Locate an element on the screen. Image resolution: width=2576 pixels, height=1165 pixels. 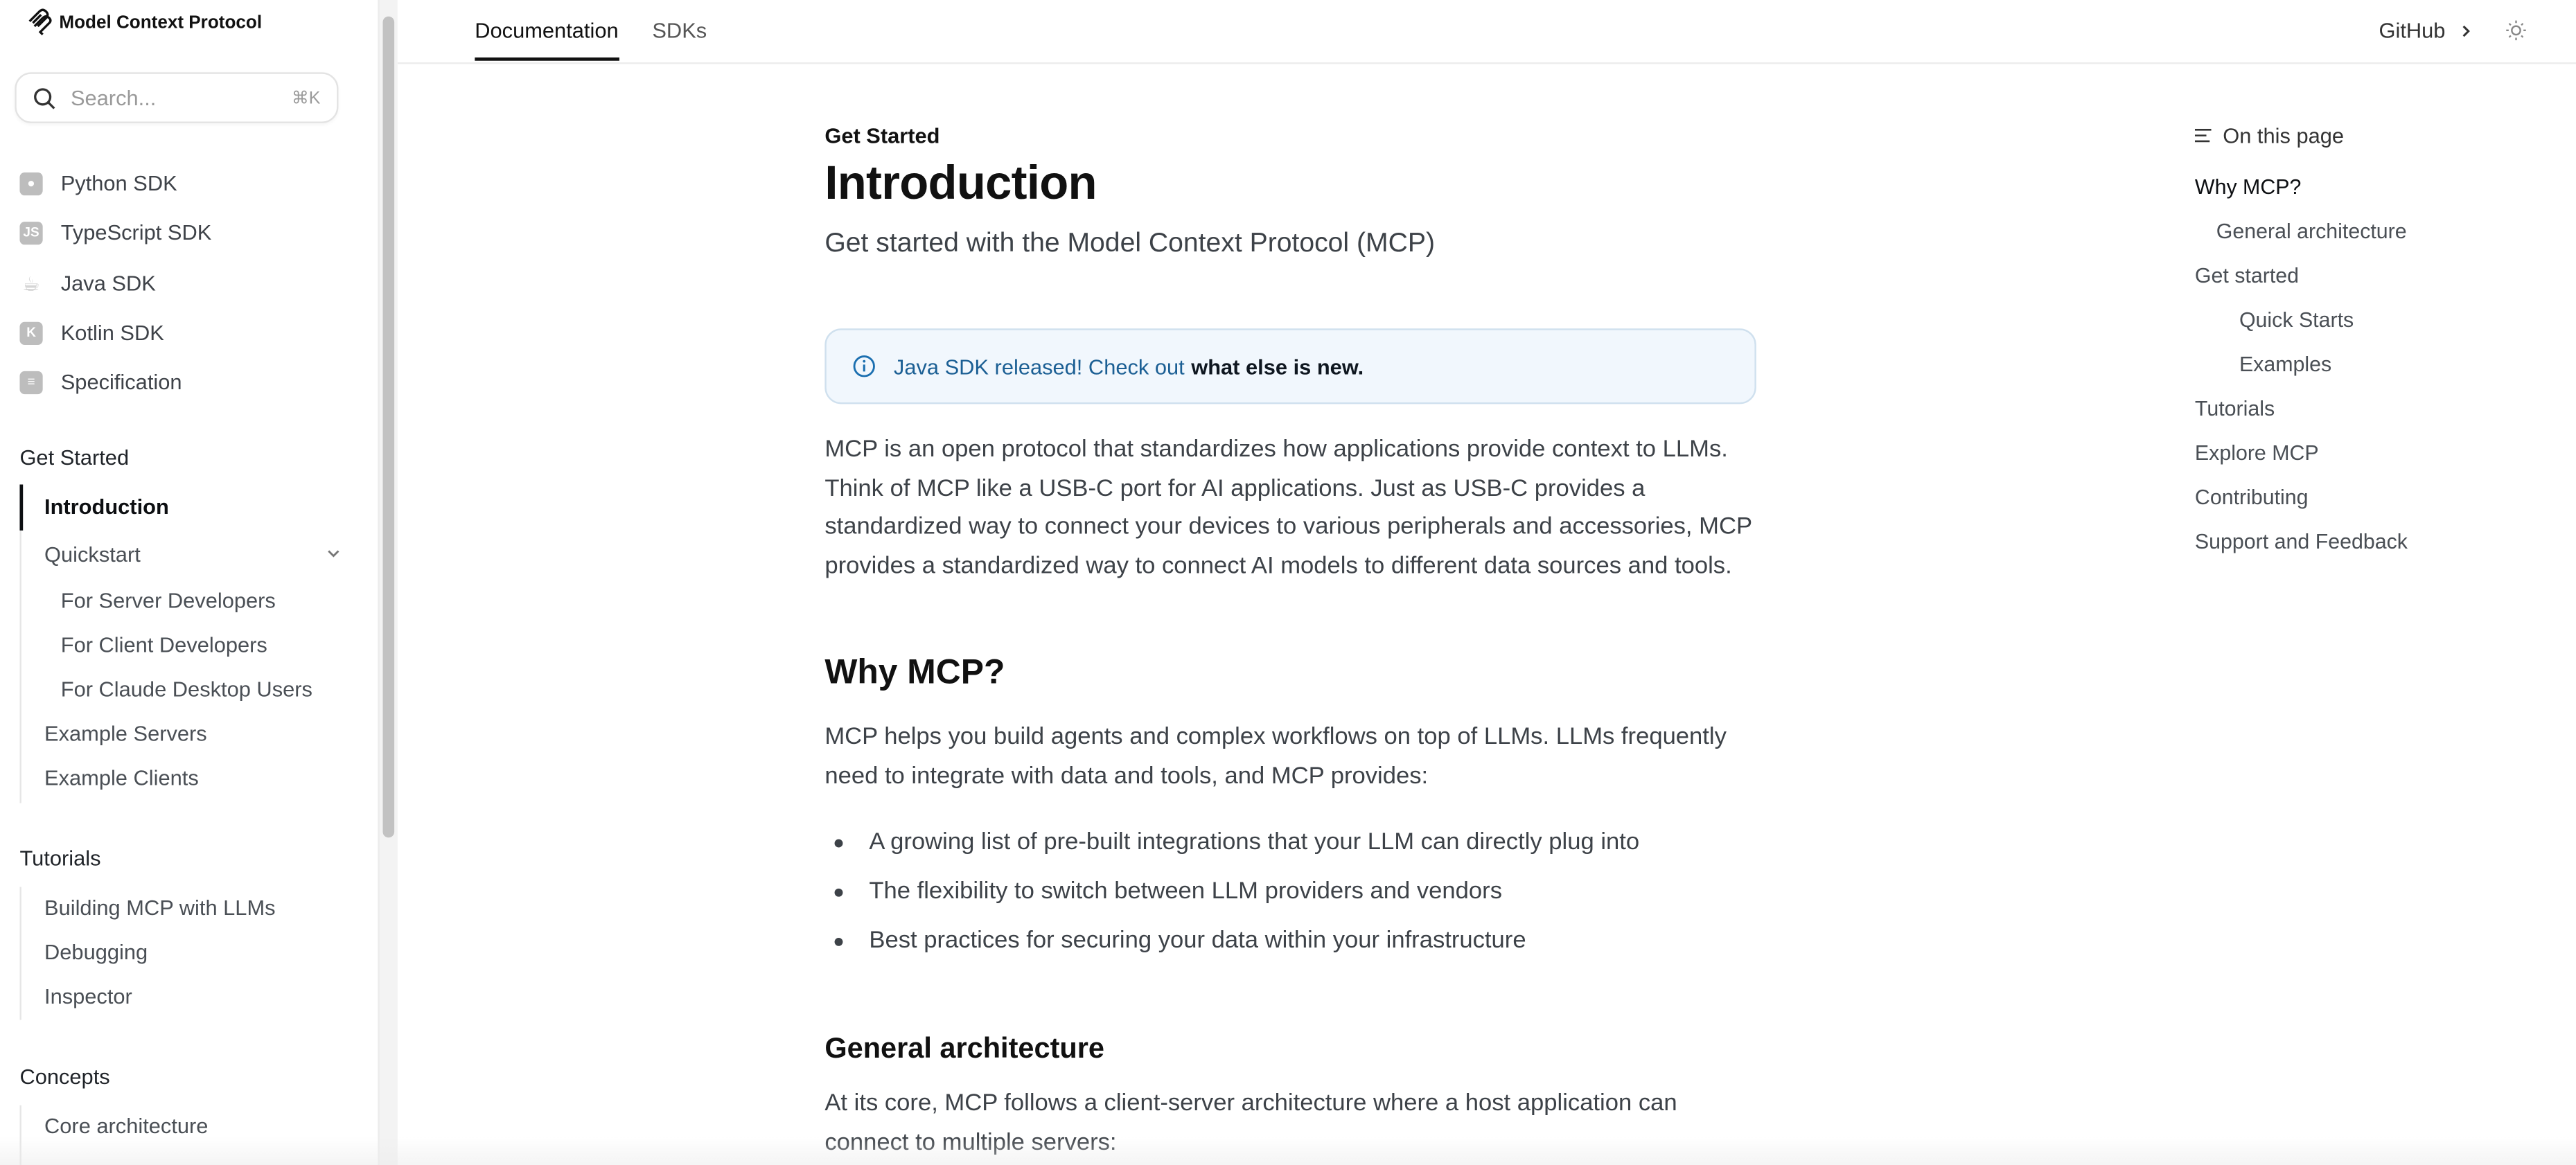
toc-item-contributing: Contributing is located at coordinates (2252, 497).